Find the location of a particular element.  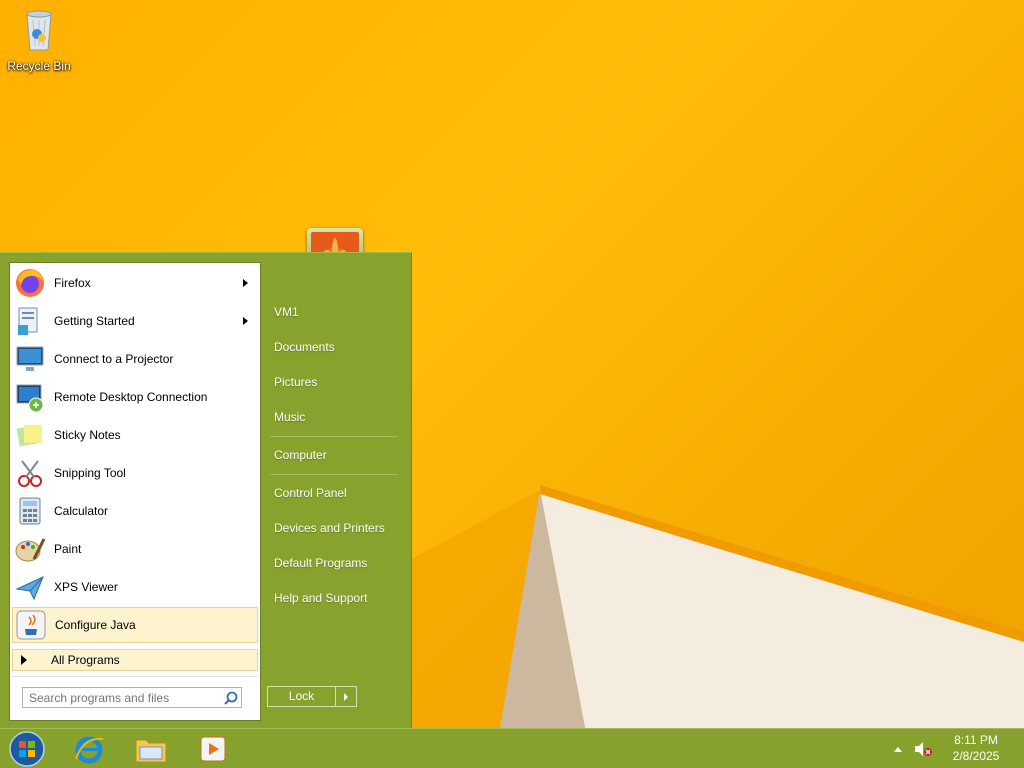

recycle-bin-icon is located at coordinates (39, 30).